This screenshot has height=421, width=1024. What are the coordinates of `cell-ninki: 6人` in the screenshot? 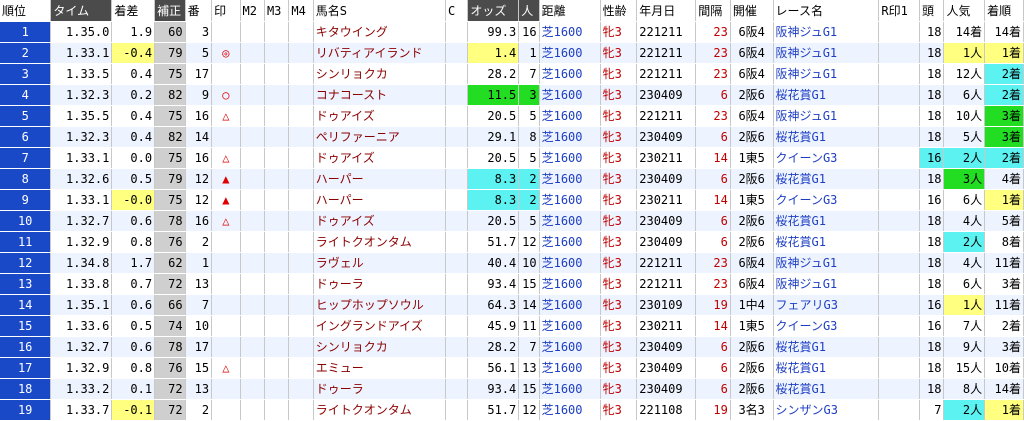 It's located at (964, 284).